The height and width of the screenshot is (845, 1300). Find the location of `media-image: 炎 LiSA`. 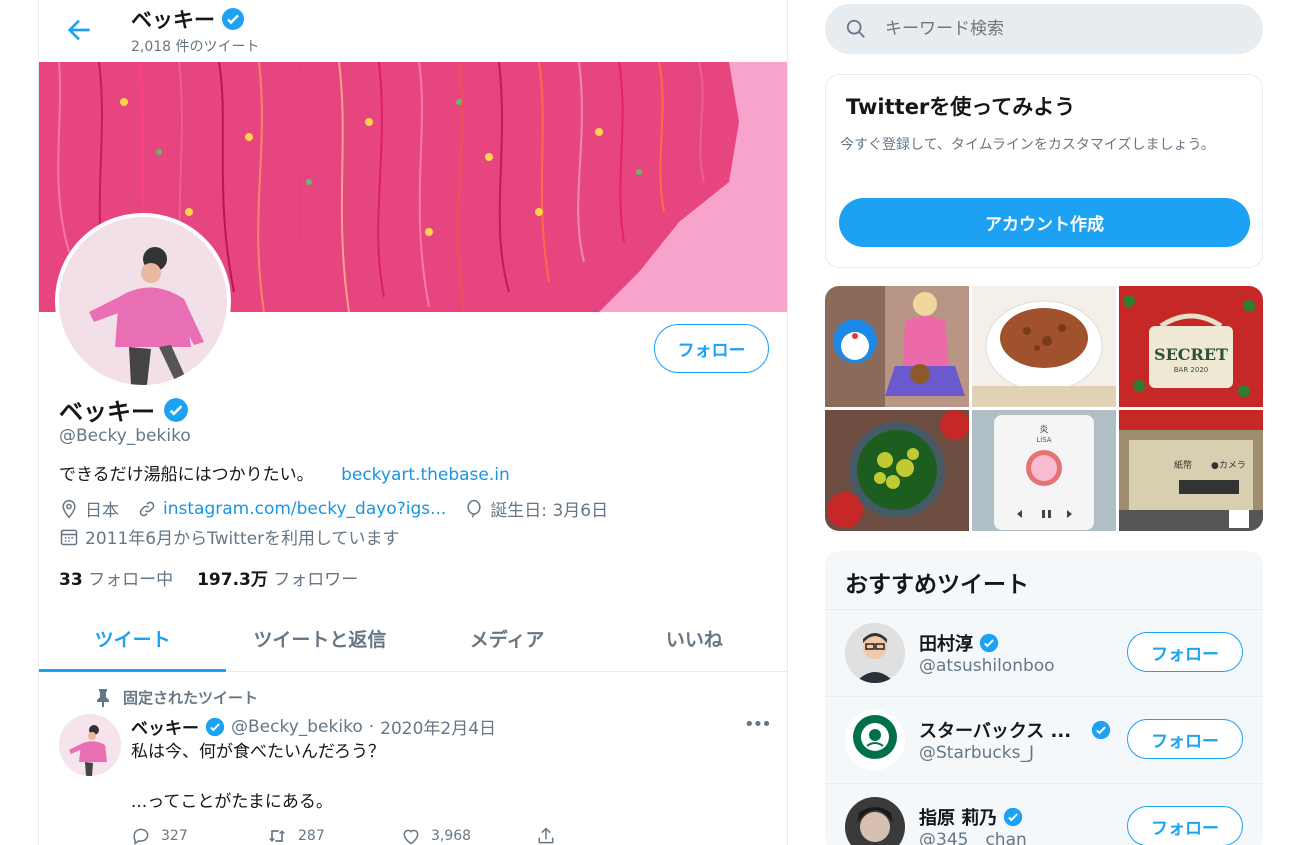

media-image: 炎 LiSA is located at coordinates (1044, 470).